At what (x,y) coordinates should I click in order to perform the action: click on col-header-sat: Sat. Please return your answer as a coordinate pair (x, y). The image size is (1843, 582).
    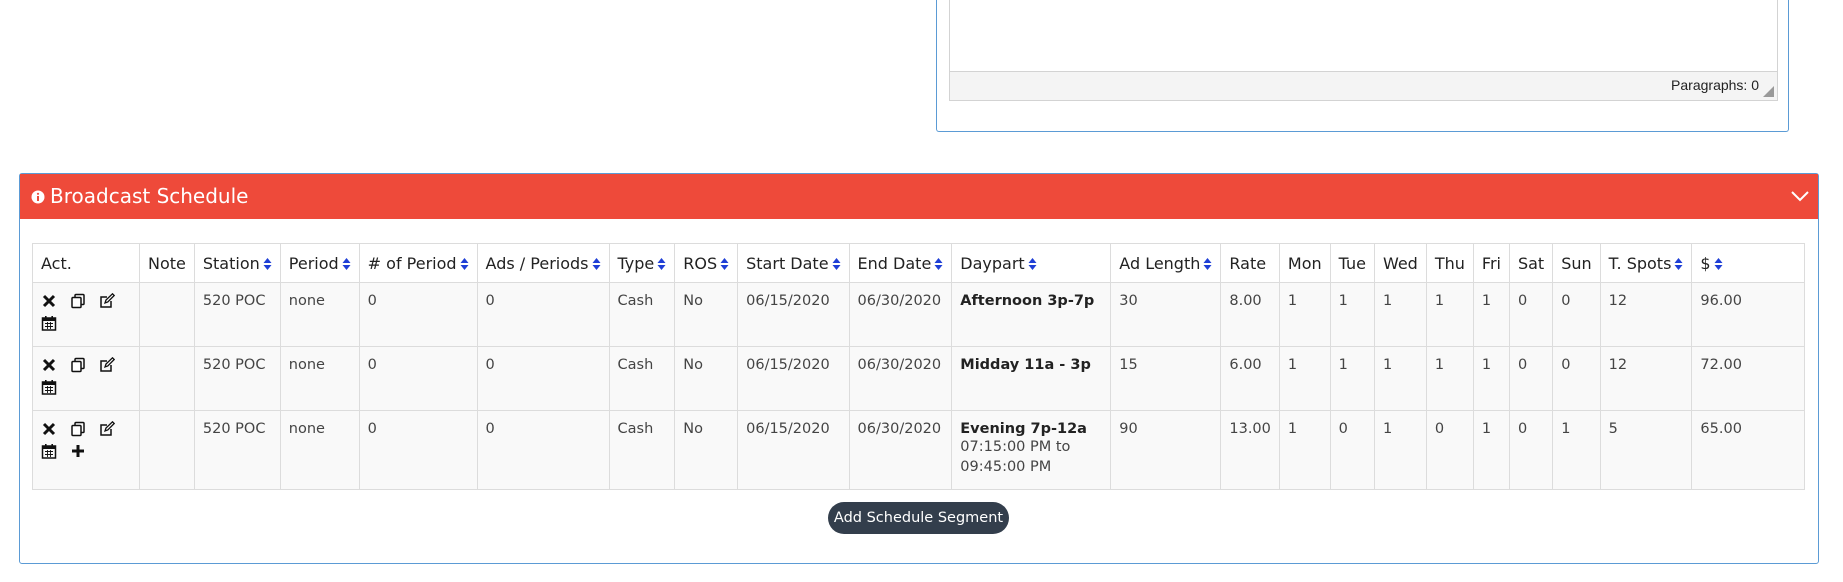
    Looking at the image, I should click on (1531, 263).